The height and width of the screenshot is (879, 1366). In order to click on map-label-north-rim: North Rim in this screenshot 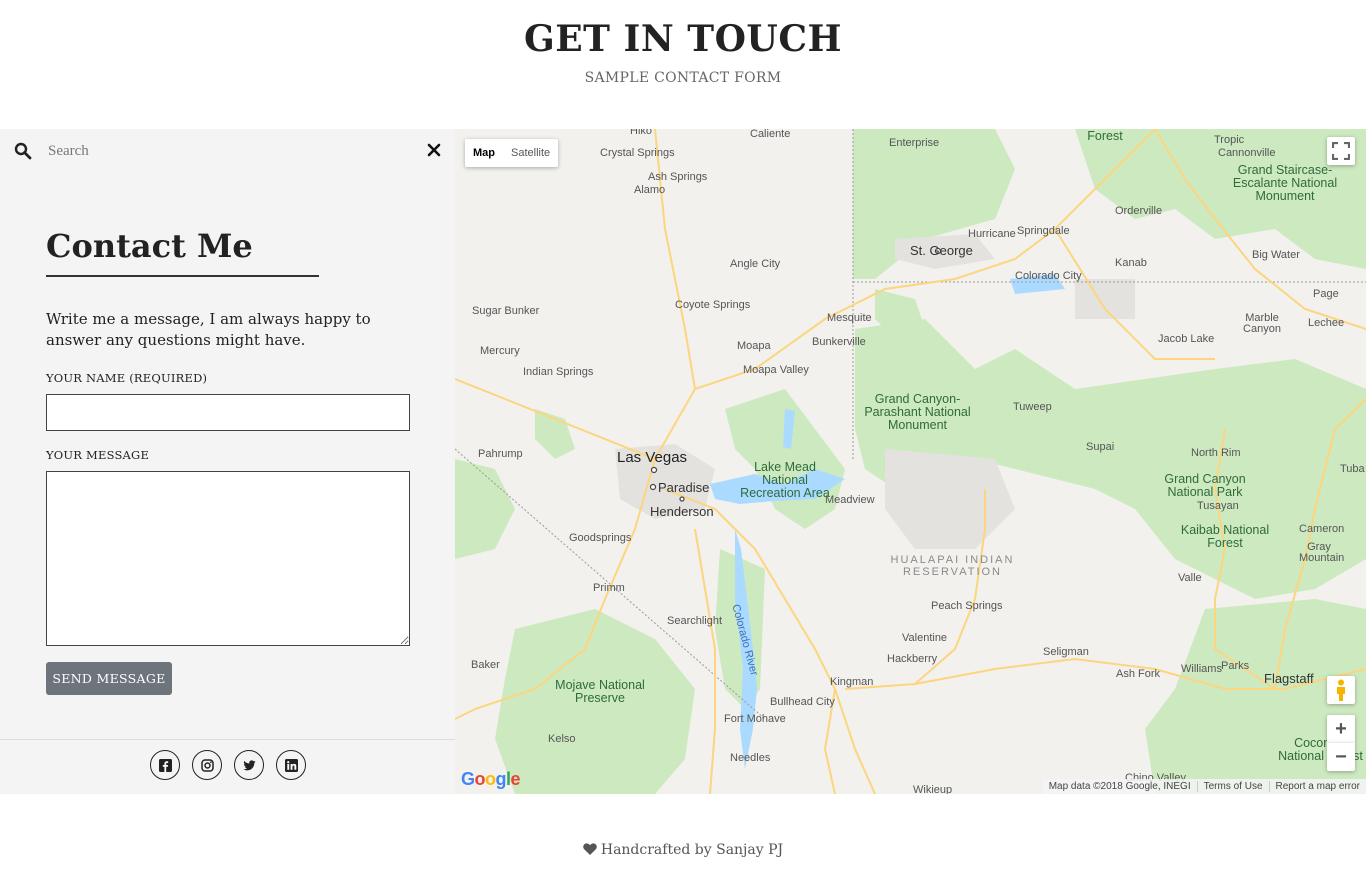, I will do `click(1216, 453)`.